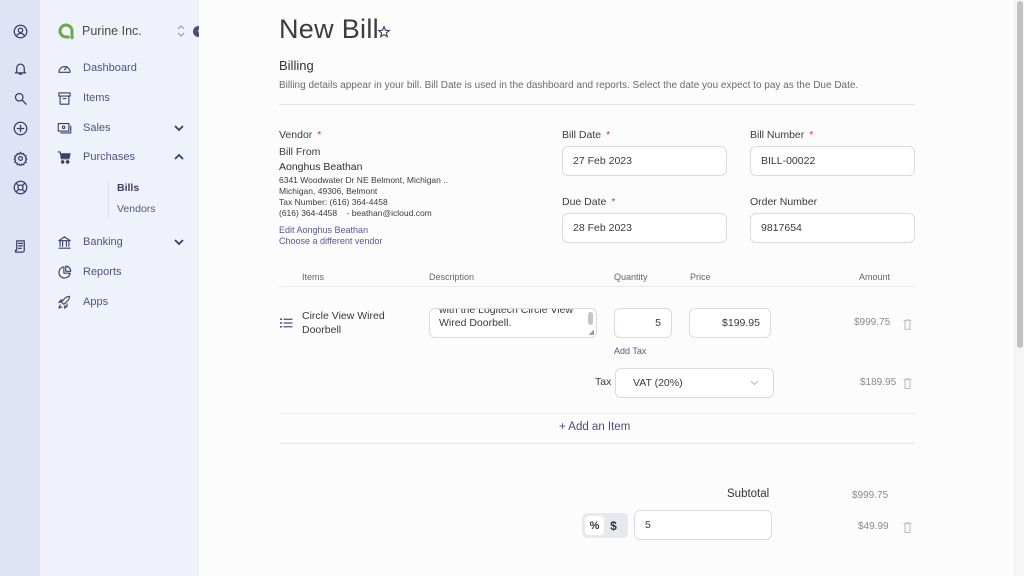 The height and width of the screenshot is (576, 1024). What do you see at coordinates (64, 242) in the screenshot?
I see `bank-icon` at bounding box center [64, 242].